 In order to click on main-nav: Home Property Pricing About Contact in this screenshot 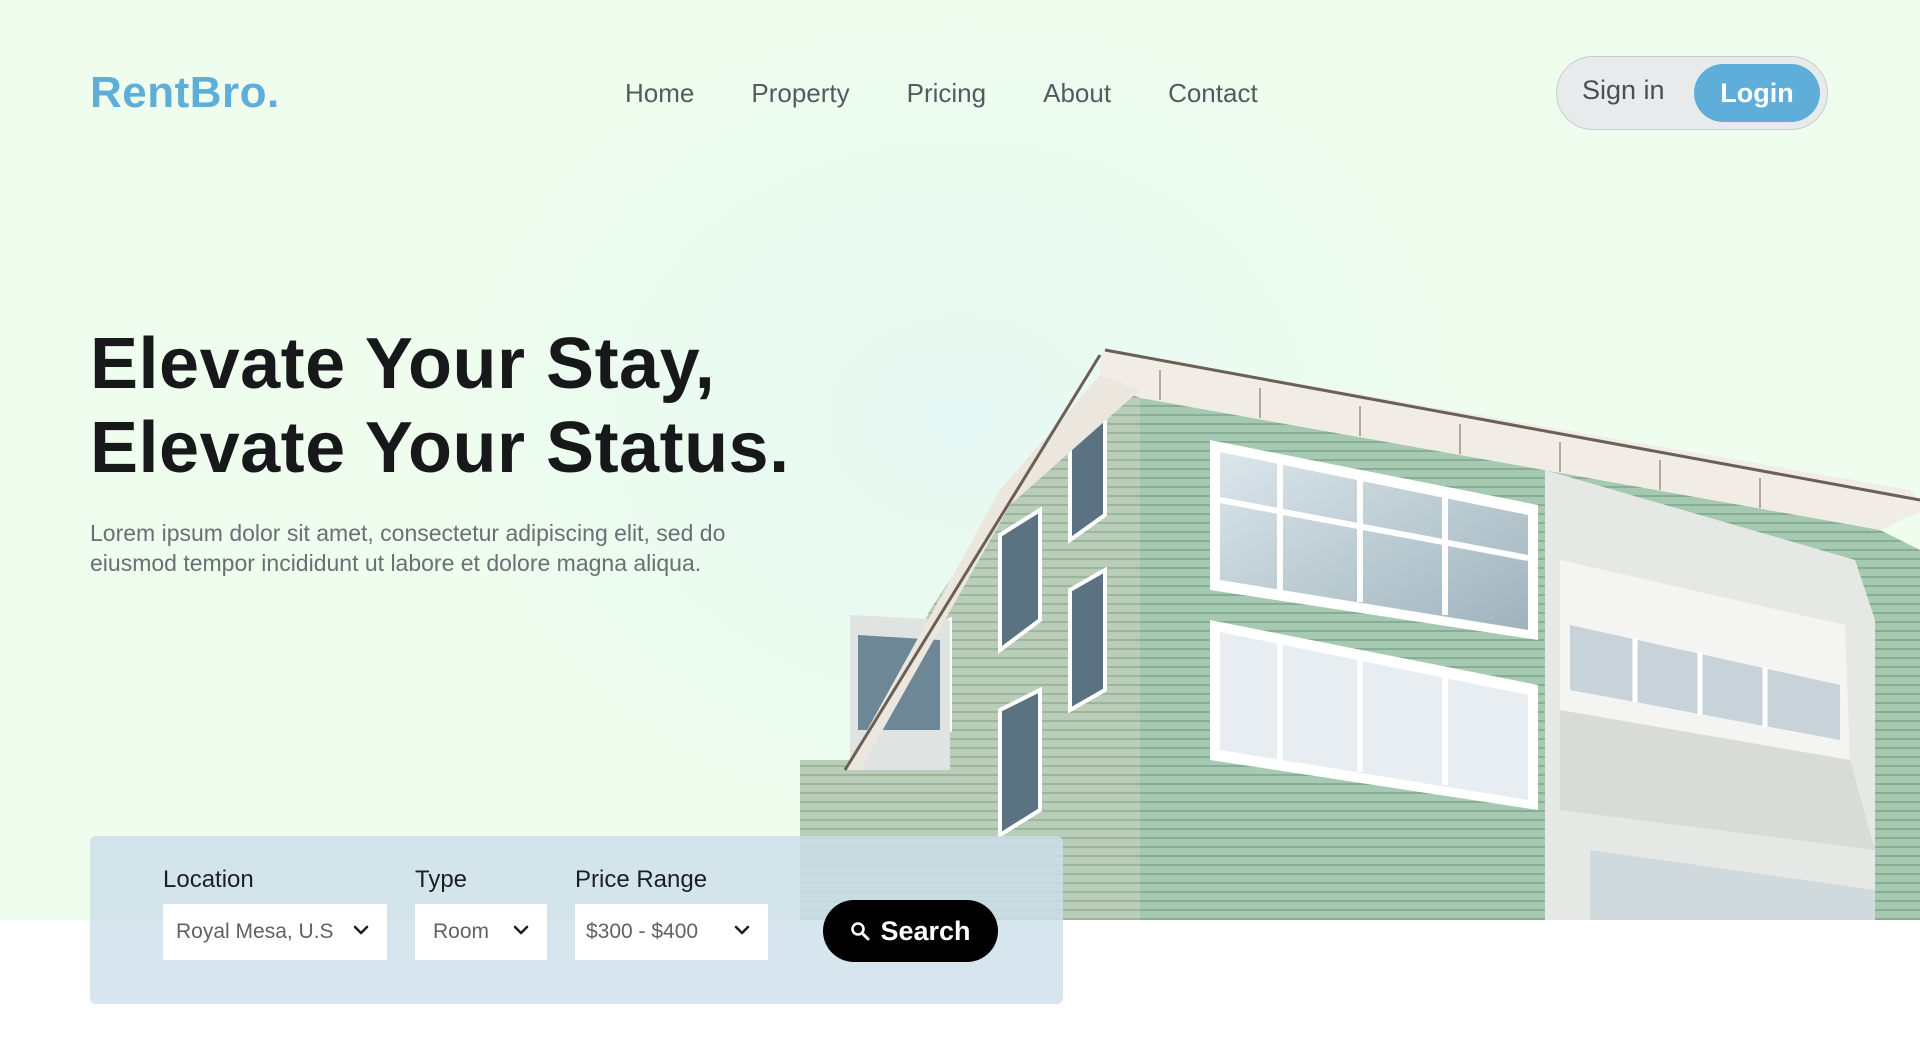, I will do `click(941, 93)`.